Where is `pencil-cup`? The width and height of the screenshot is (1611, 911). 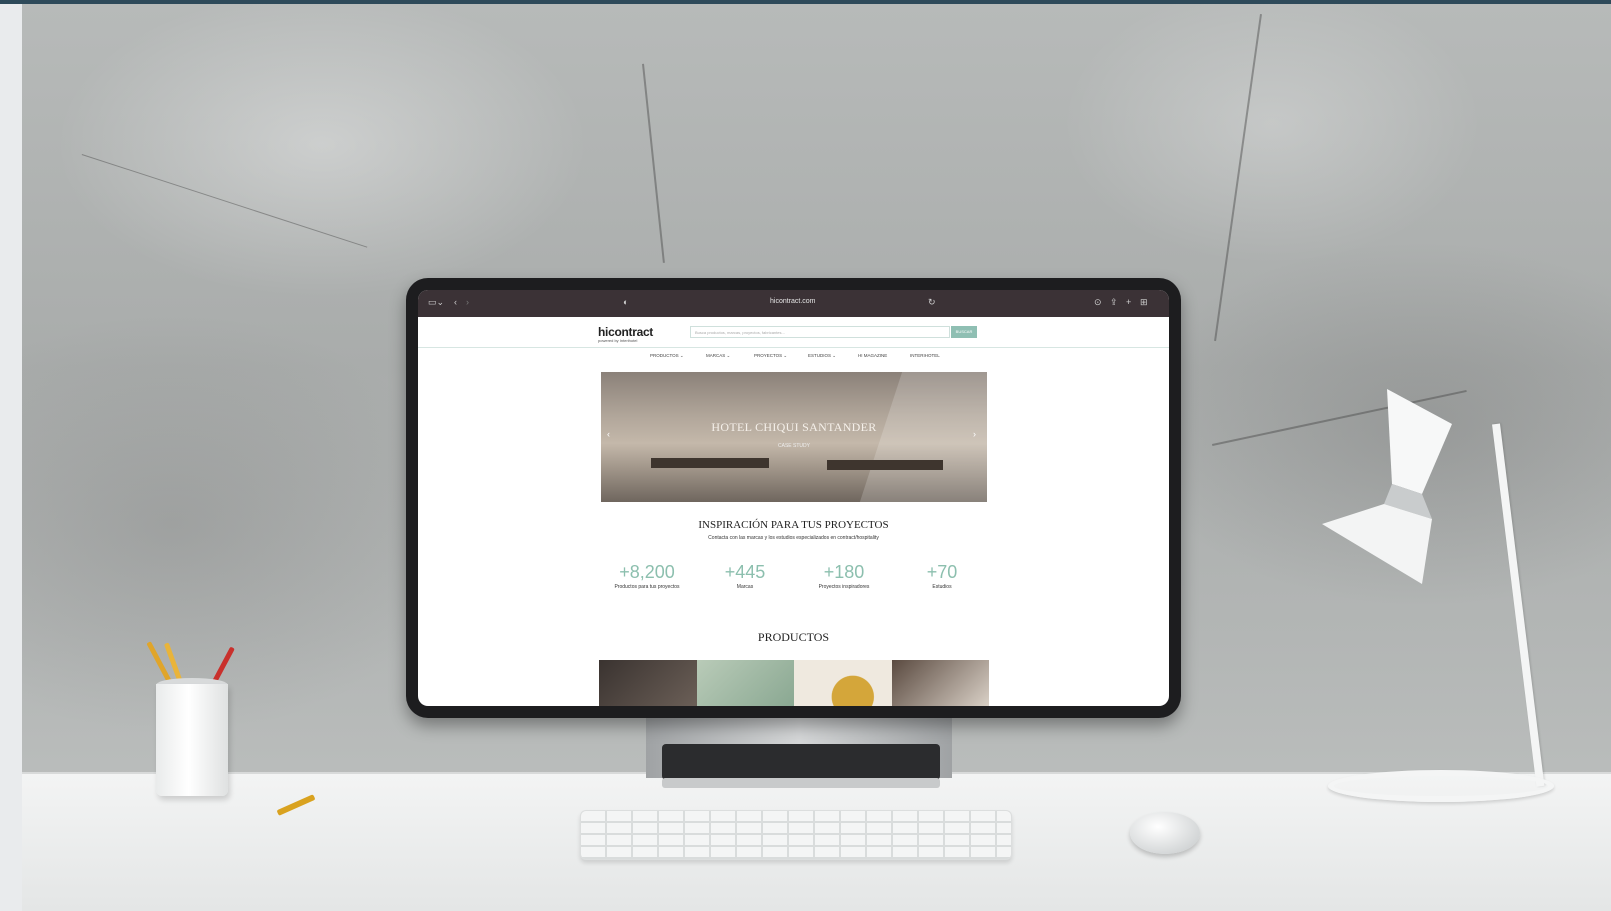
pencil-cup is located at coordinates (192, 740).